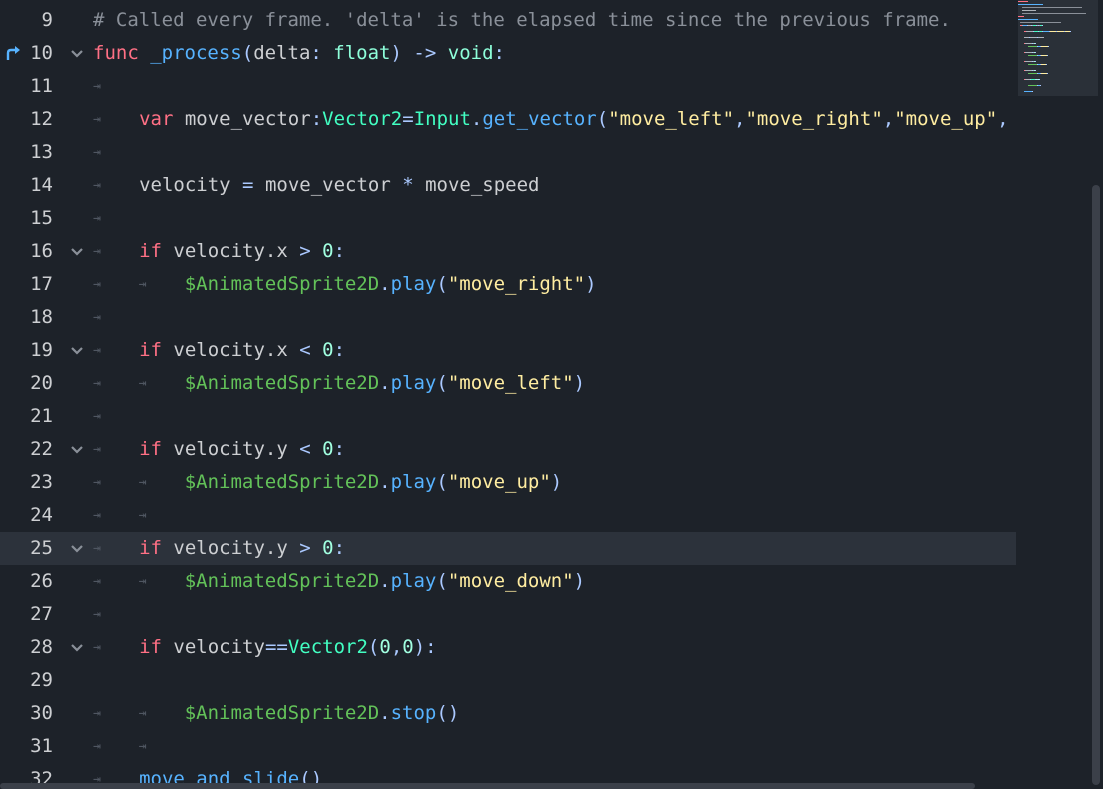  I want to click on code-line: 22 ⇥ if velocity.y < 0:, so click(508, 449).